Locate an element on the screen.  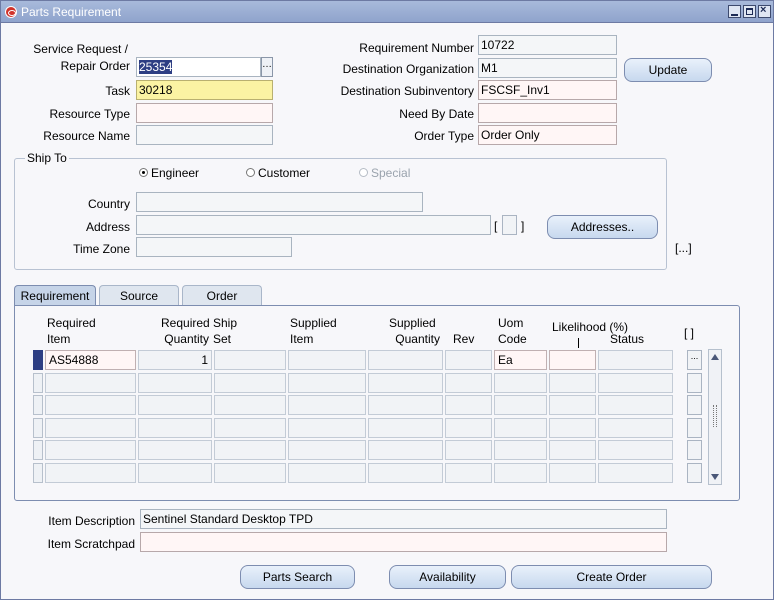
item-description-field: Sentinel Standard Desktop TPD is located at coordinates (403, 519).